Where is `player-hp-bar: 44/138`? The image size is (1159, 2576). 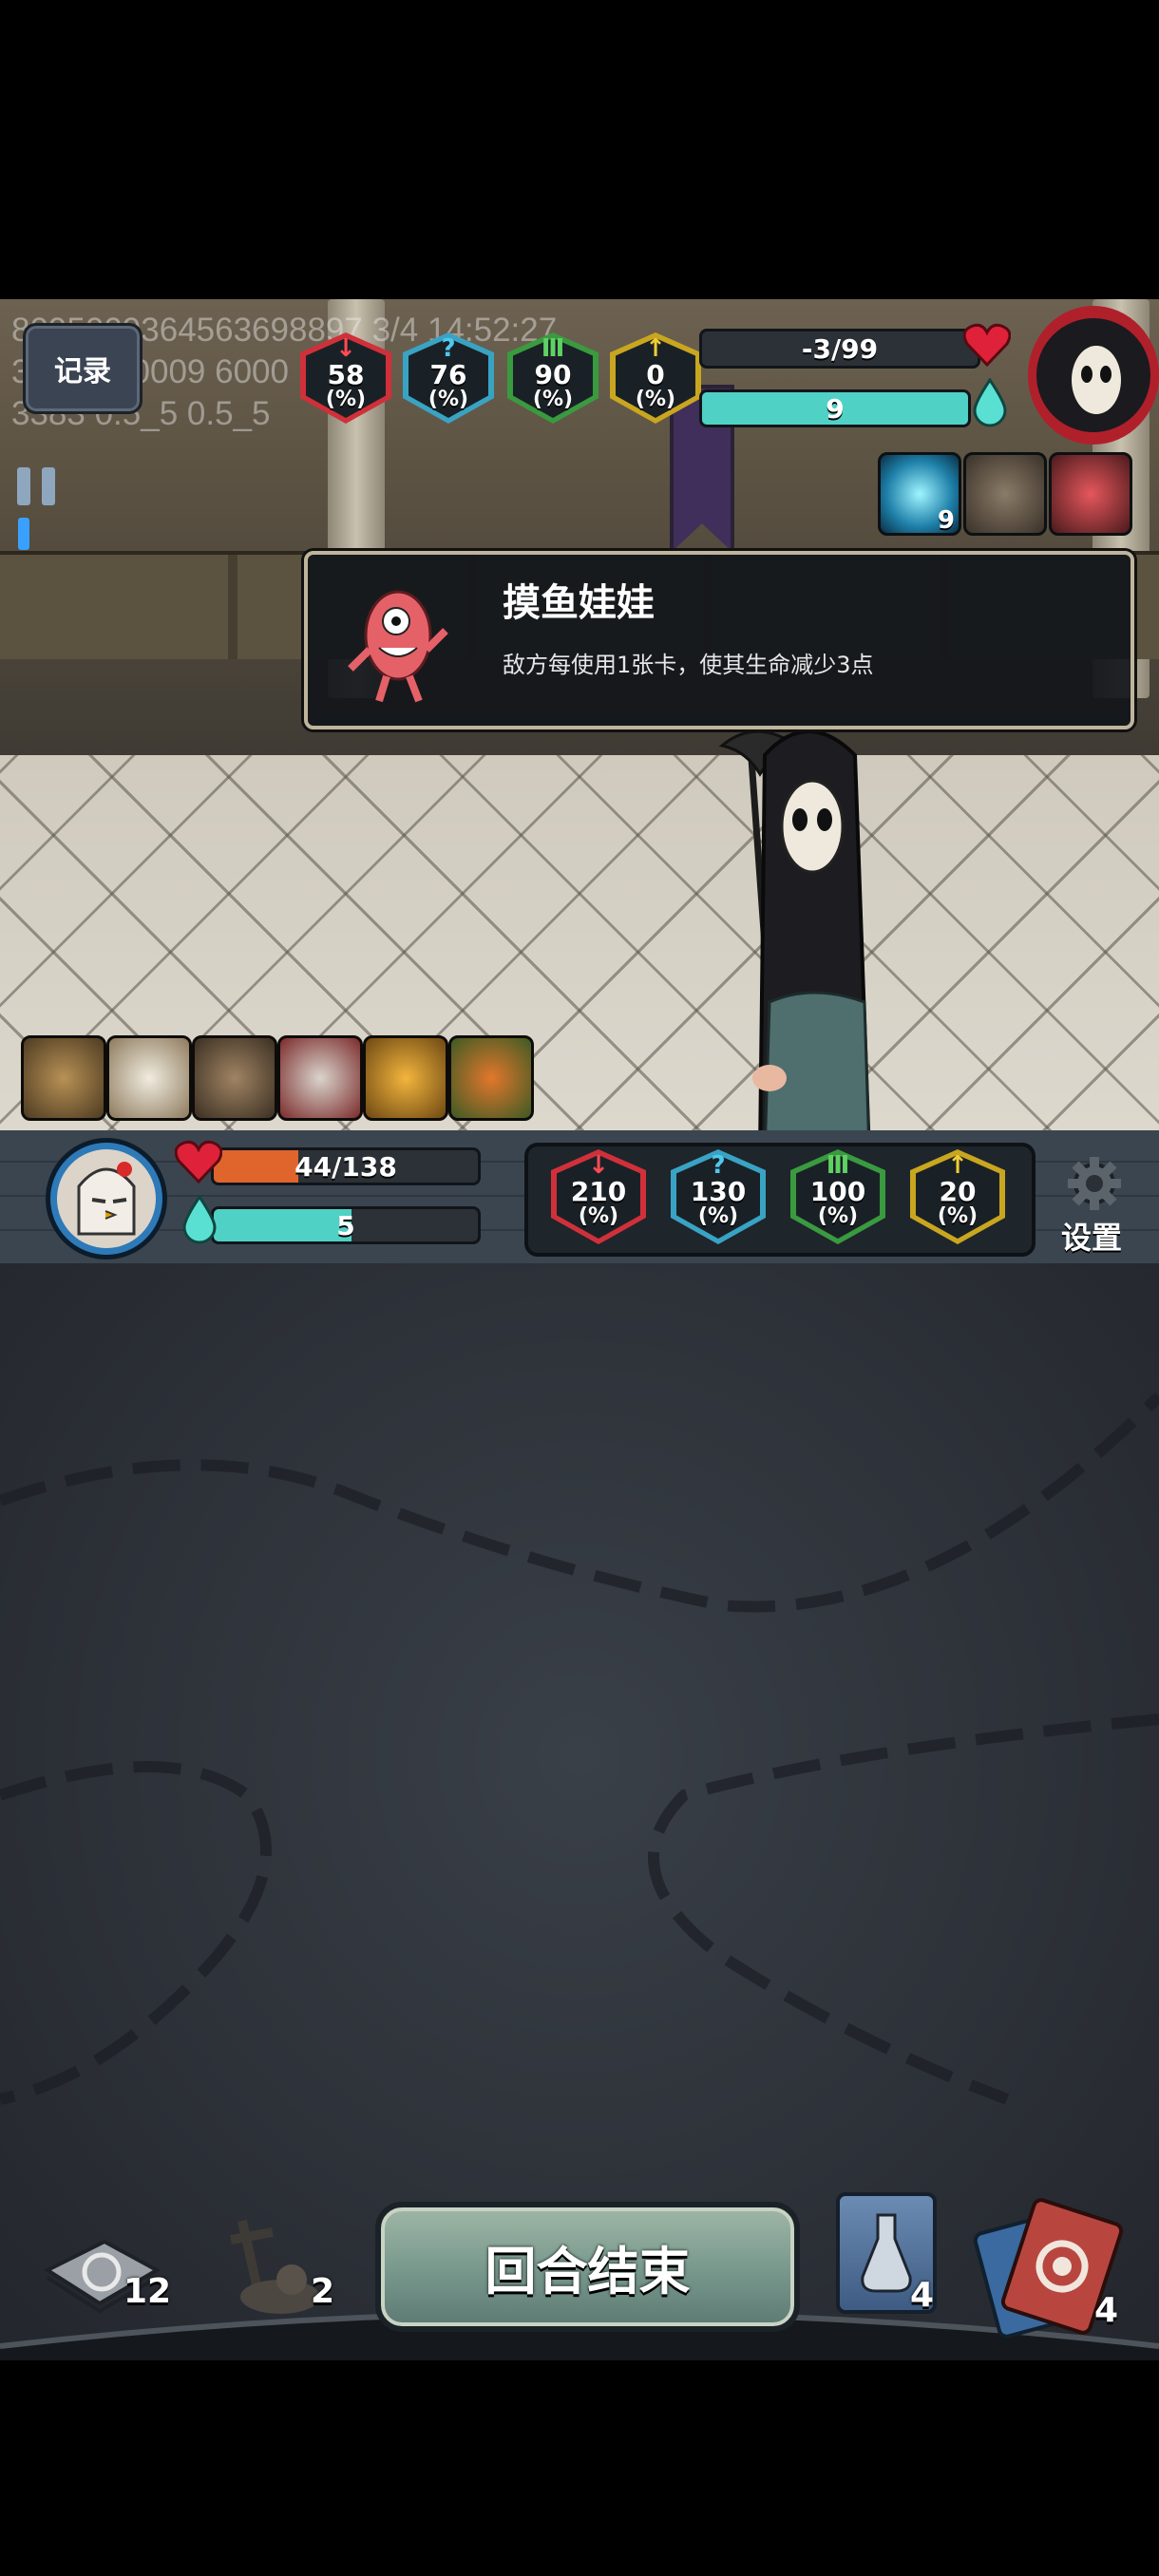
player-hp-bar: 44/138 is located at coordinates (346, 1166).